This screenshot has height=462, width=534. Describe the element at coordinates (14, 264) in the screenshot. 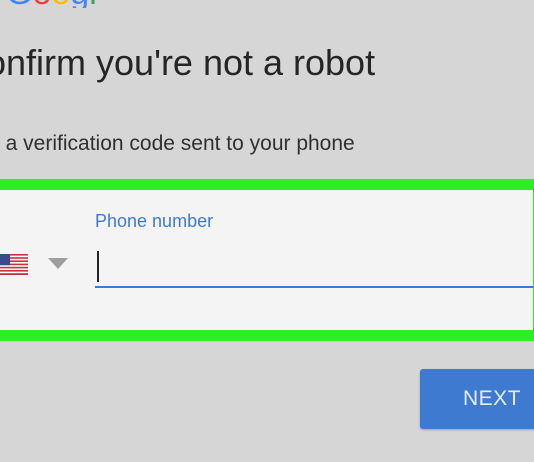

I see `us-flag-icon` at that location.